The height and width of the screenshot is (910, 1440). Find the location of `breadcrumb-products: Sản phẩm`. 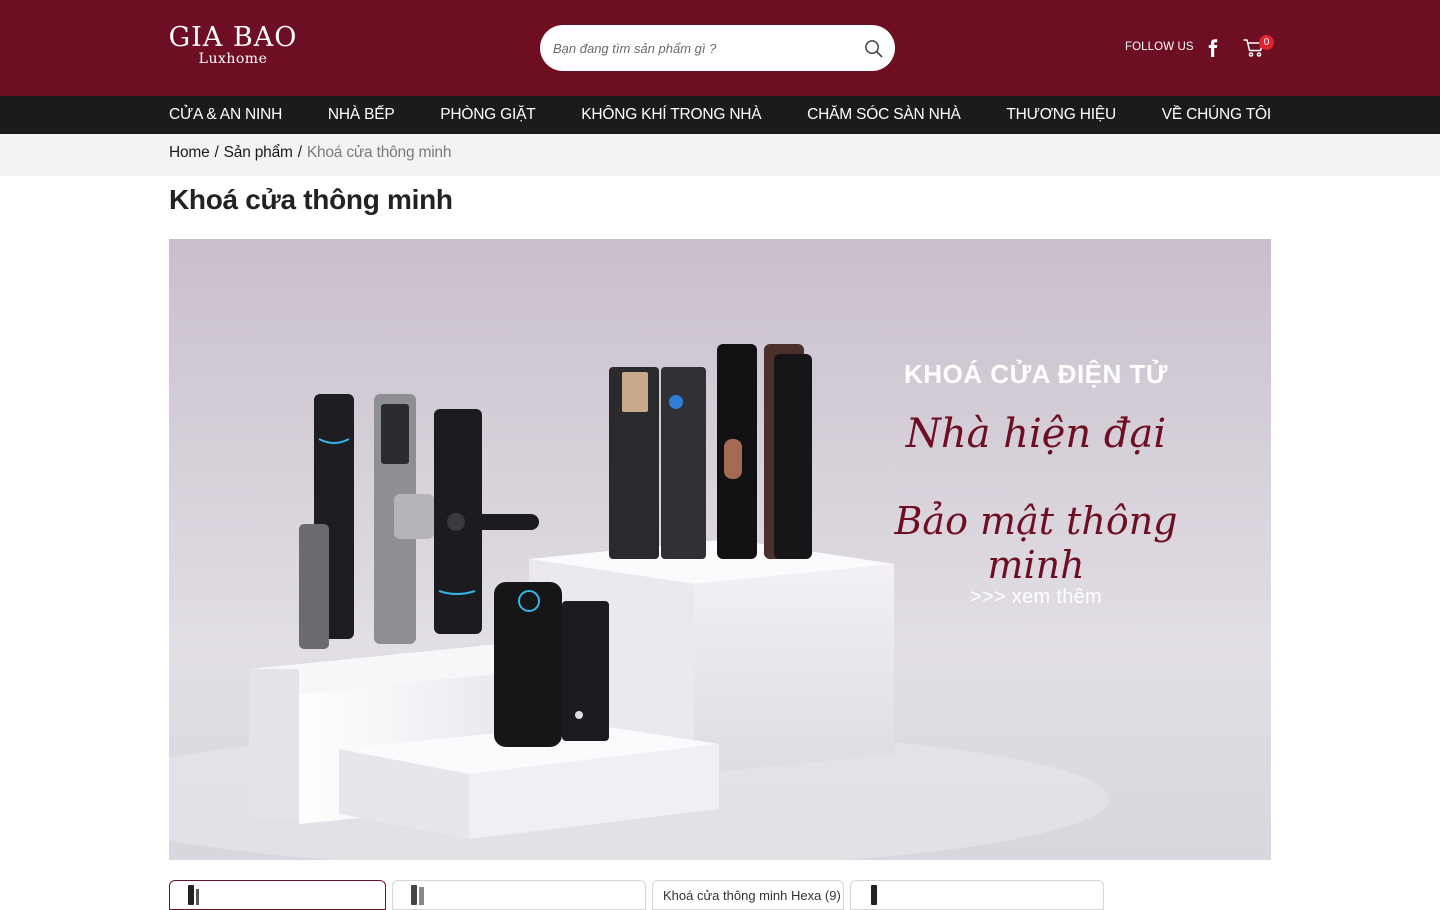

breadcrumb-products: Sản phẩm is located at coordinates (258, 153).